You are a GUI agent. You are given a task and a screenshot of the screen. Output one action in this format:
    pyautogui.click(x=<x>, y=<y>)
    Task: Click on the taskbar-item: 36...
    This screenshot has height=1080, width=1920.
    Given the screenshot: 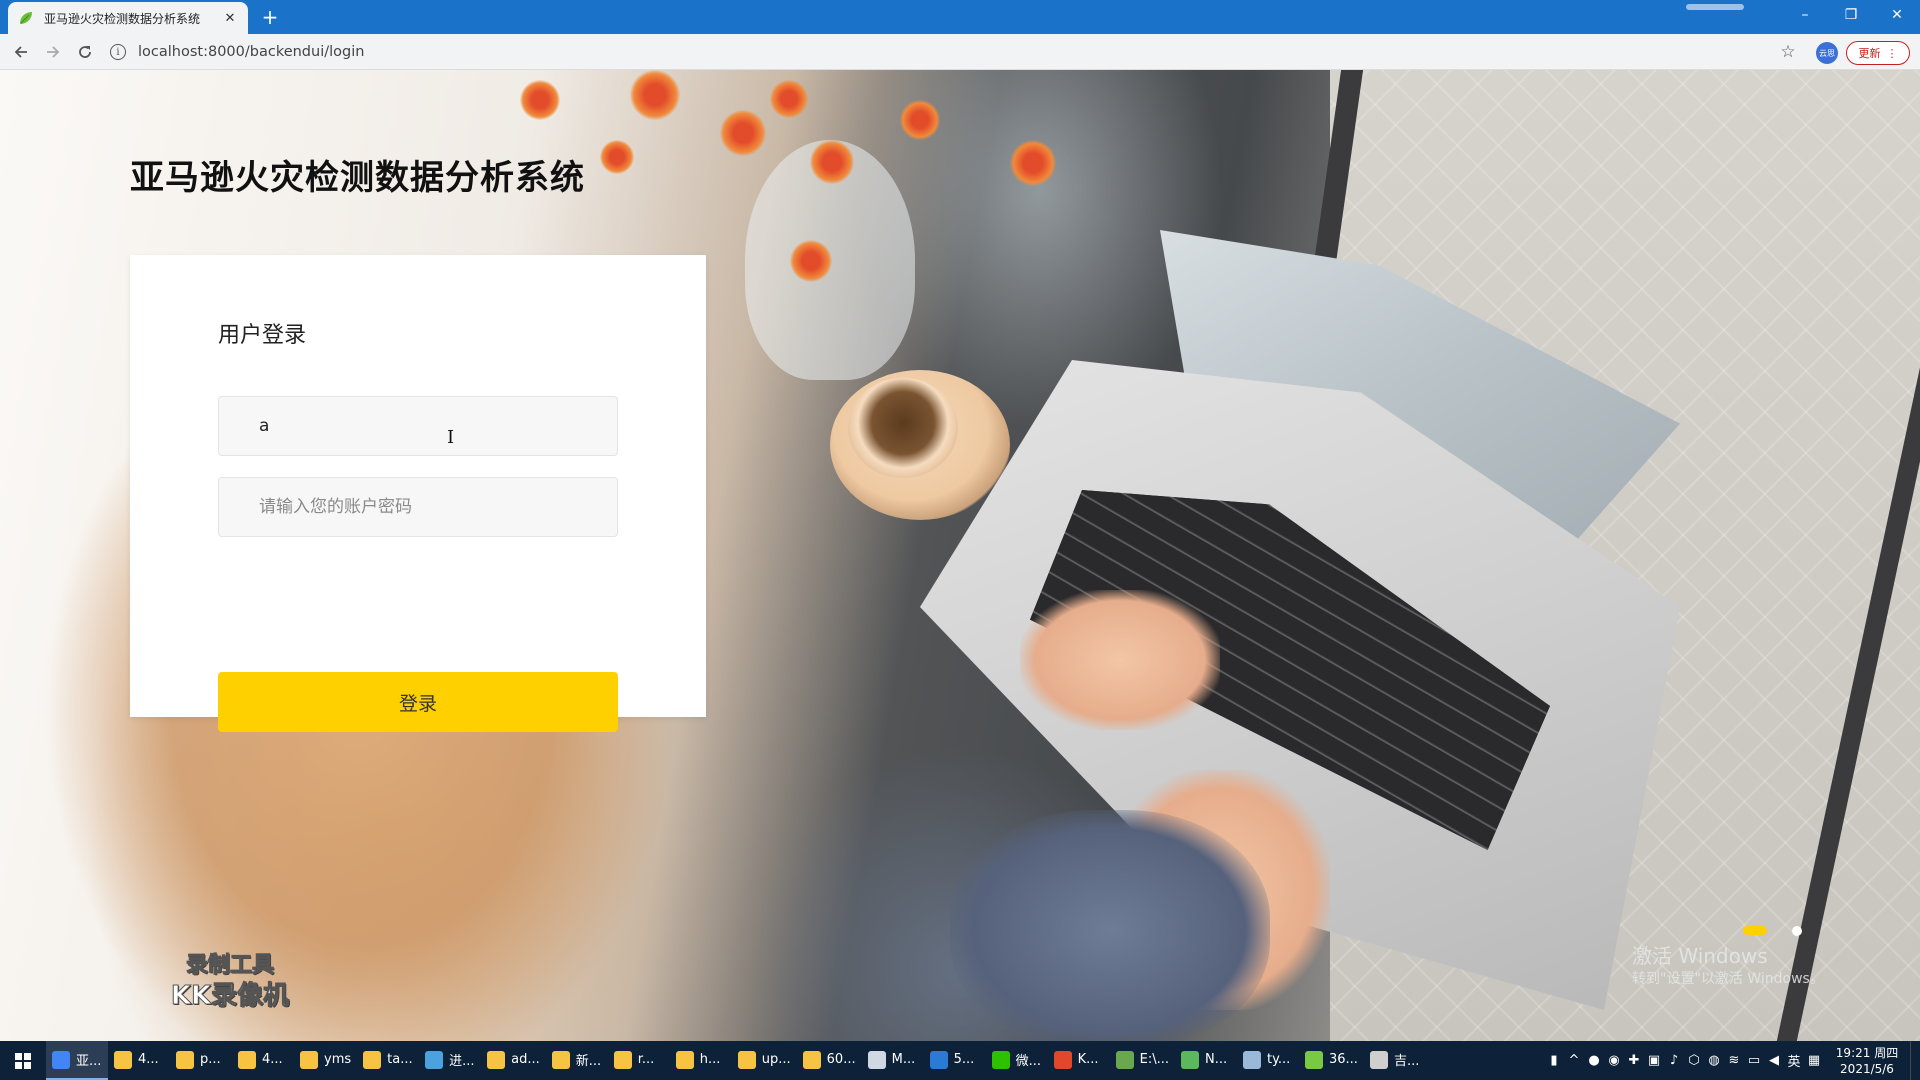 What is the action you would take?
    pyautogui.click(x=1331, y=1060)
    